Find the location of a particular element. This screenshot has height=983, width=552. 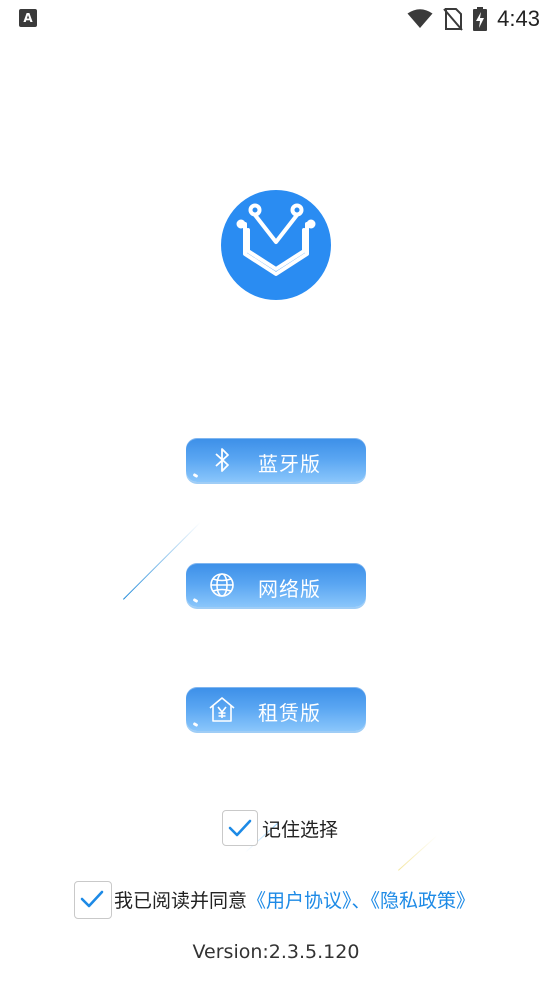

status-icons: 4:43 is located at coordinates (473, 19).